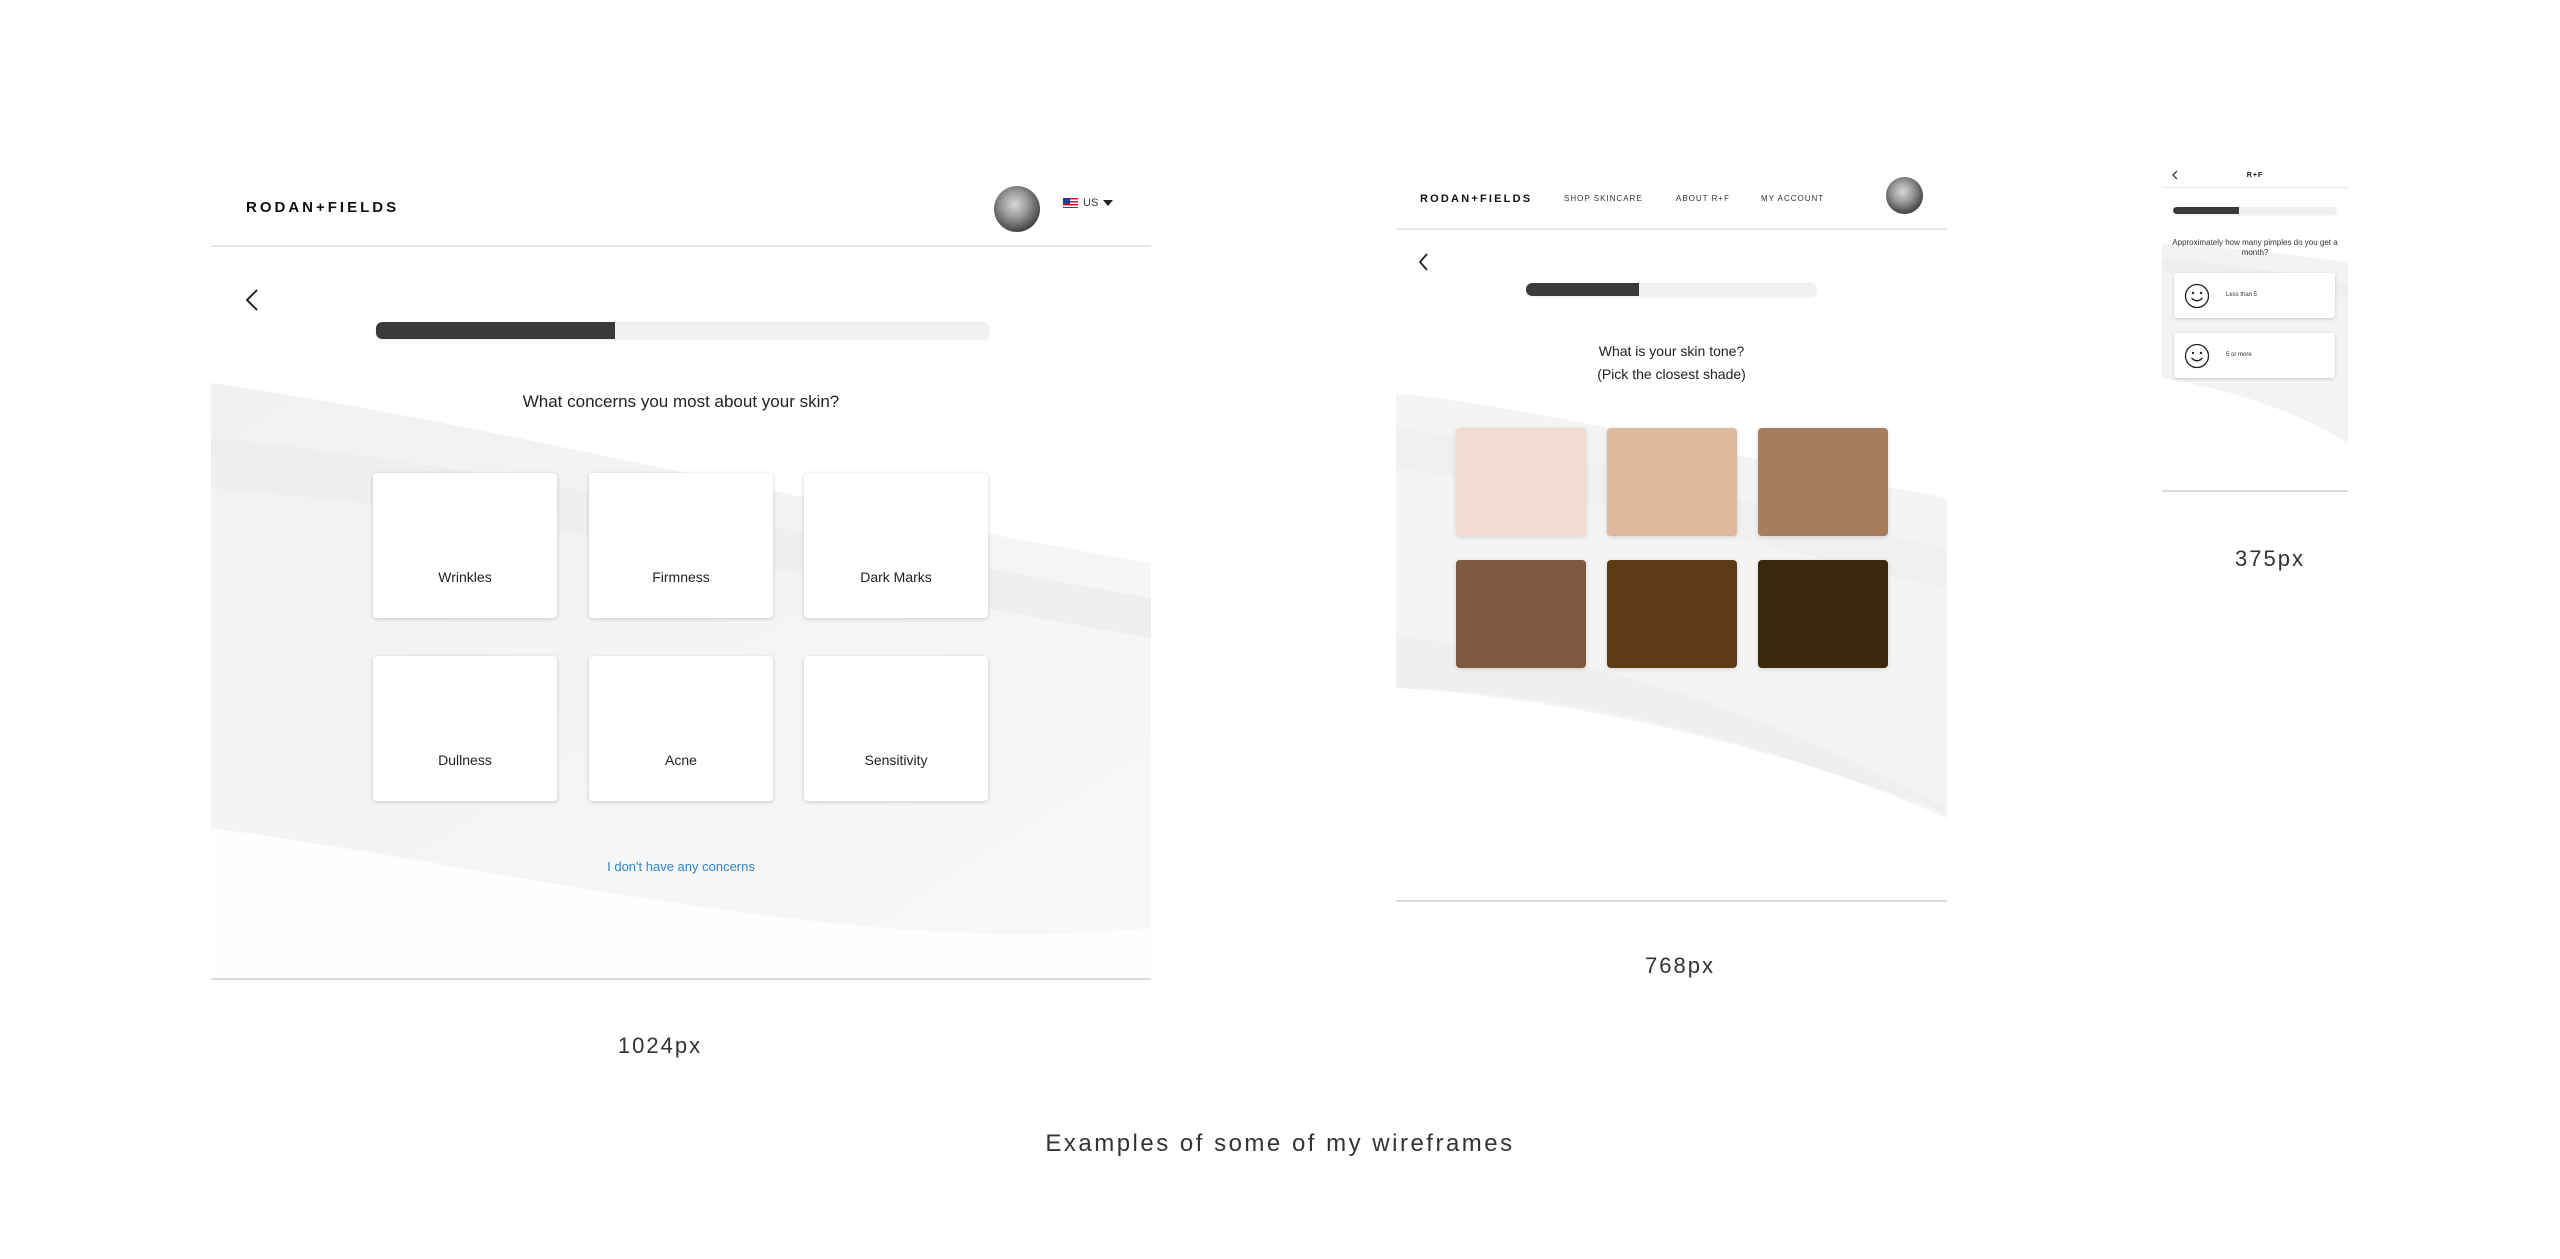 The image size is (2560, 1259). I want to click on option-label: Sensitivity, so click(896, 760).